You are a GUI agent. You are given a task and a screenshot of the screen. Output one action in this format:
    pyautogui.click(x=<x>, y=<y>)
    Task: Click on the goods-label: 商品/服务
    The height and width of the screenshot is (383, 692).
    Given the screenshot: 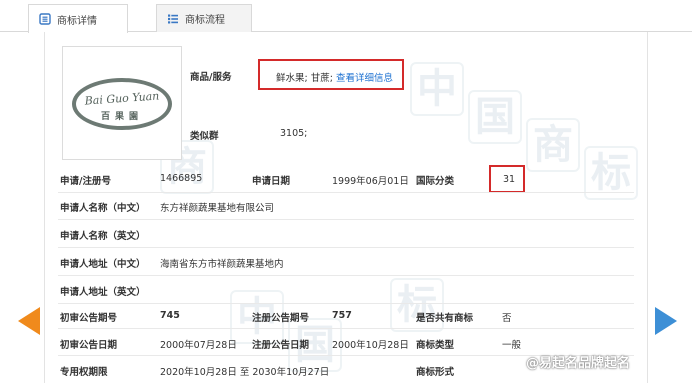 What is the action you would take?
    pyautogui.click(x=211, y=77)
    